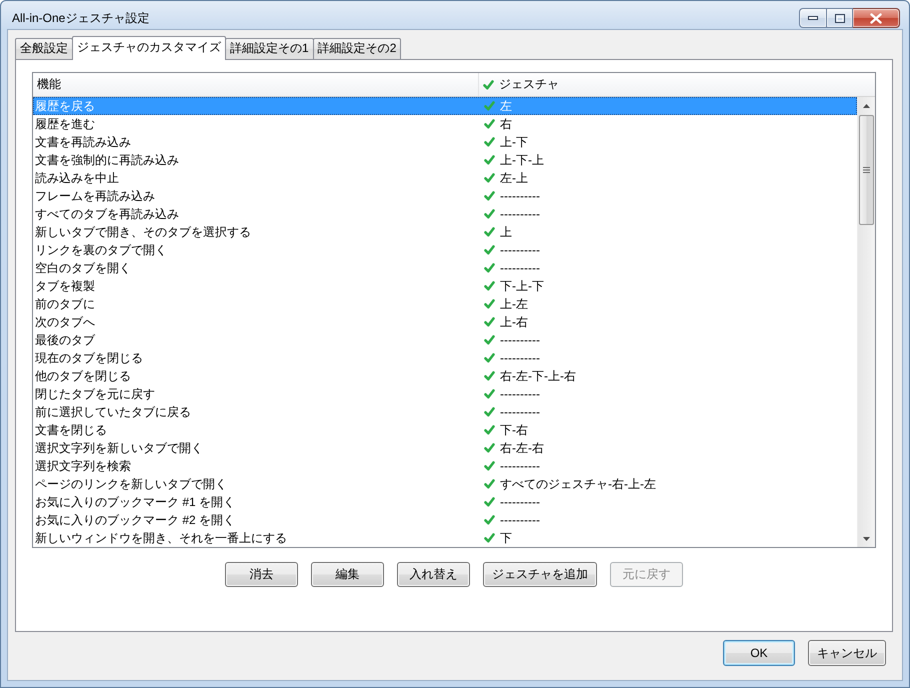  Describe the element at coordinates (106, 214) in the screenshot. I see `function-text: すべてのタブを再読み込み` at that location.